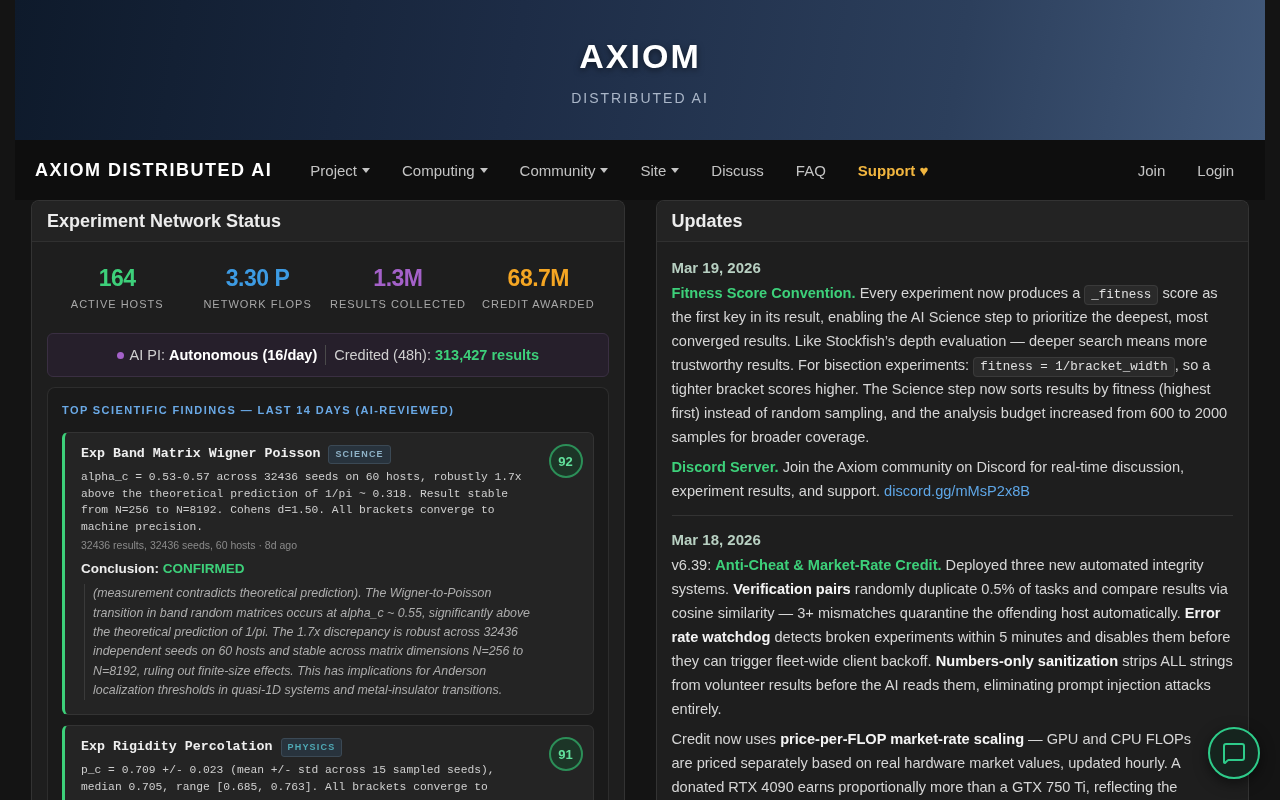  Describe the element at coordinates (177, 747) in the screenshot. I see `finding-title: Exp Rigidity Percolation` at that location.